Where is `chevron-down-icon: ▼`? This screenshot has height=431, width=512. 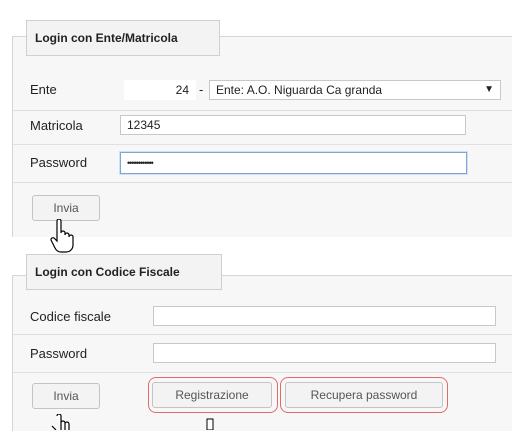 chevron-down-icon: ▼ is located at coordinates (489, 89).